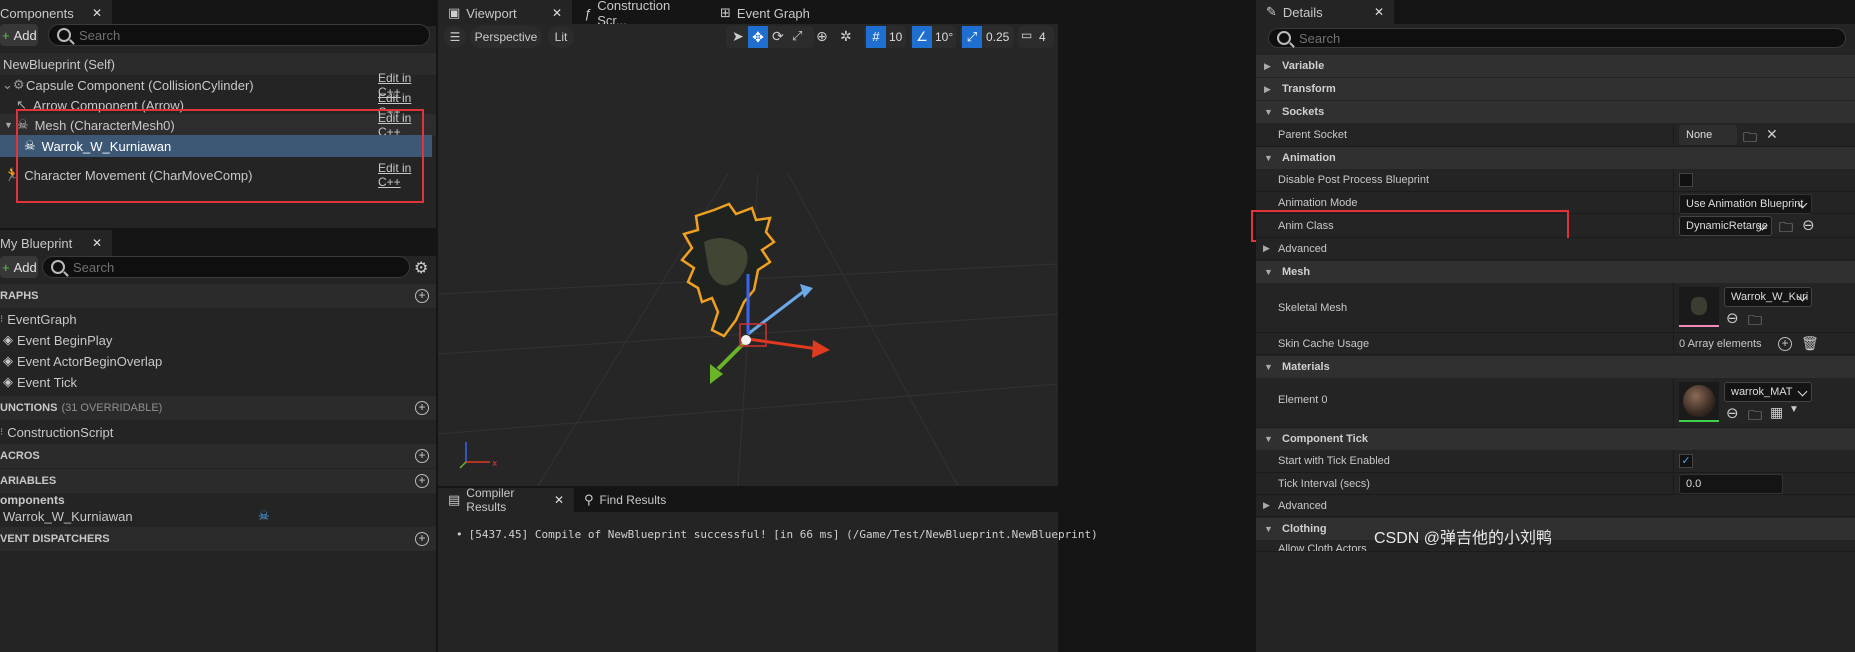 The height and width of the screenshot is (652, 1855). I want to click on search-placeholder: Search, so click(1320, 38).